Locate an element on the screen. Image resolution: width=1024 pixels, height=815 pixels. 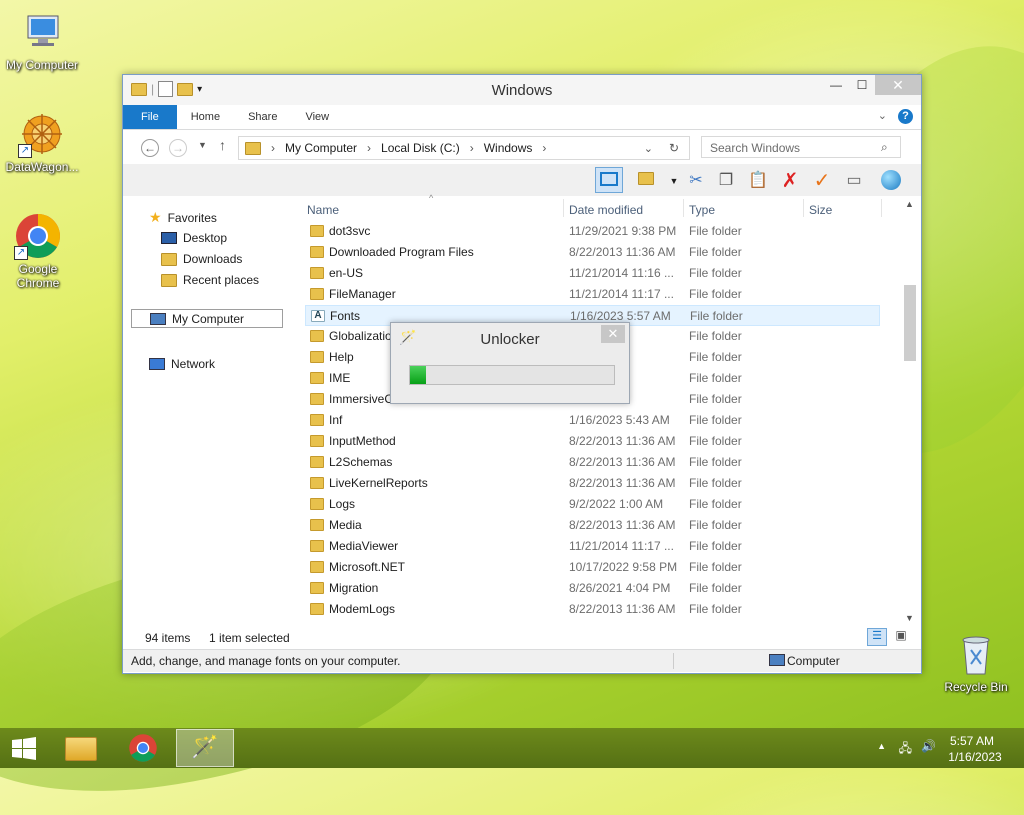
column-header-size: Size is located at coordinates (820, 210).